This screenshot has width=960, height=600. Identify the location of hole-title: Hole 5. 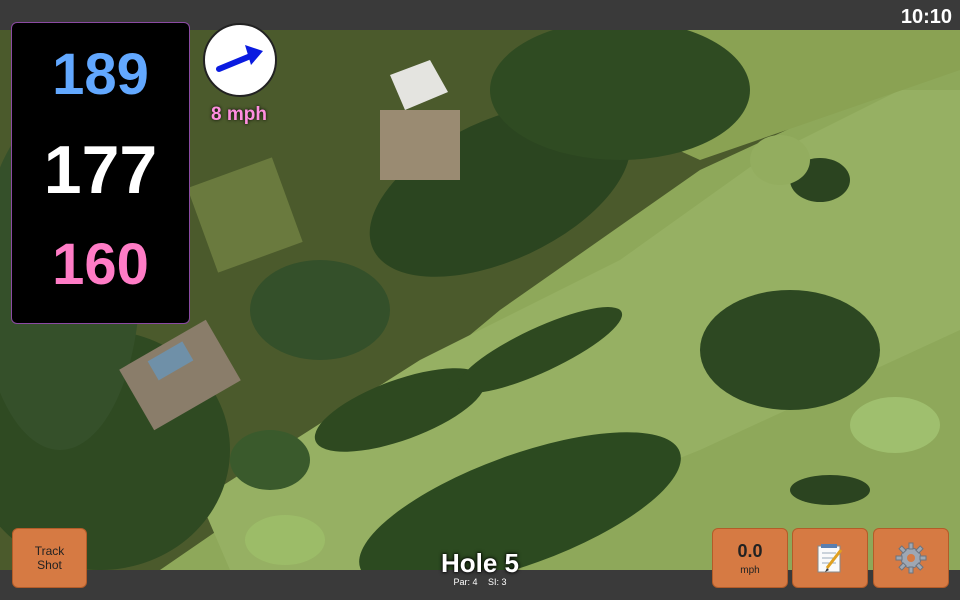
(480, 563).